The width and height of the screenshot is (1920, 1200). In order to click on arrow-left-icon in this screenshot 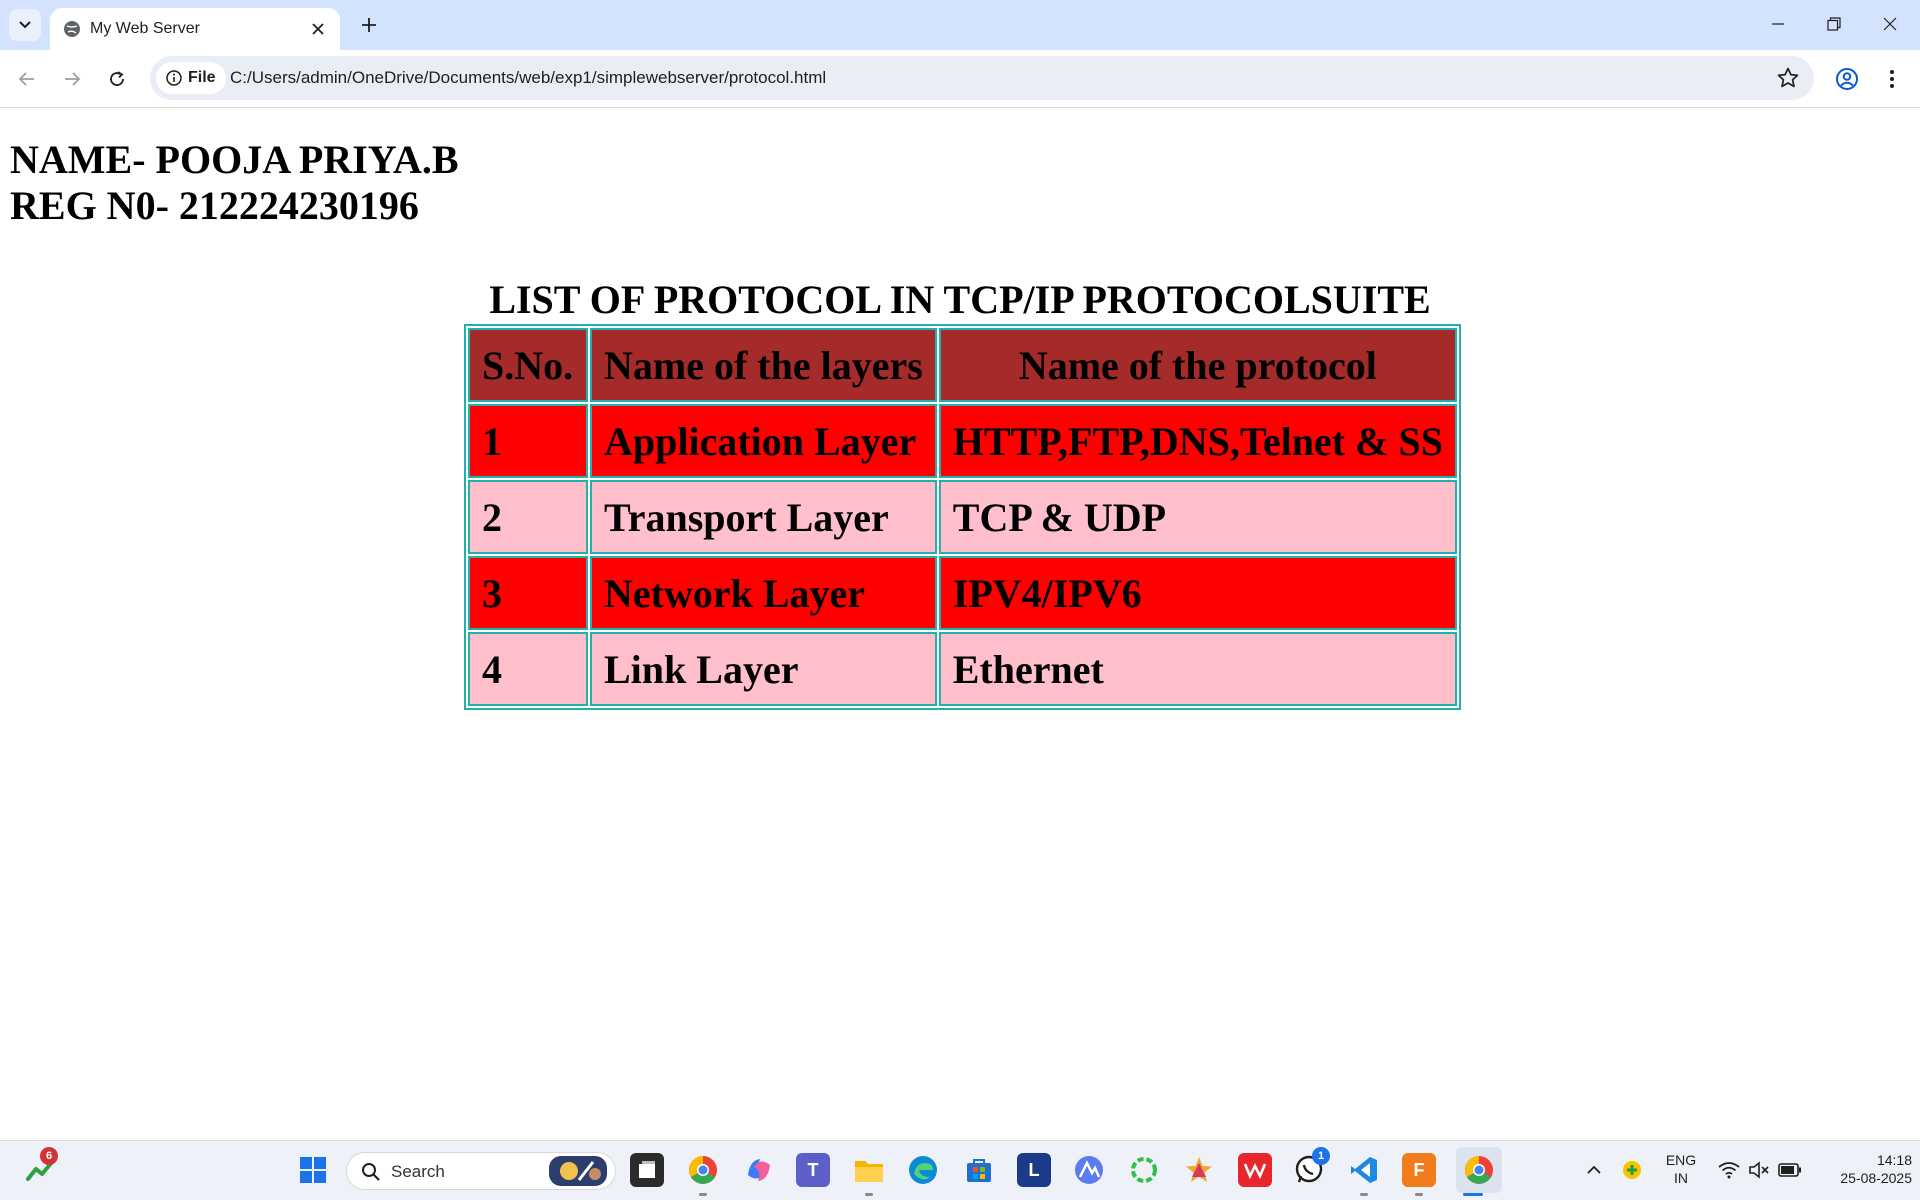, I will do `click(26, 79)`.